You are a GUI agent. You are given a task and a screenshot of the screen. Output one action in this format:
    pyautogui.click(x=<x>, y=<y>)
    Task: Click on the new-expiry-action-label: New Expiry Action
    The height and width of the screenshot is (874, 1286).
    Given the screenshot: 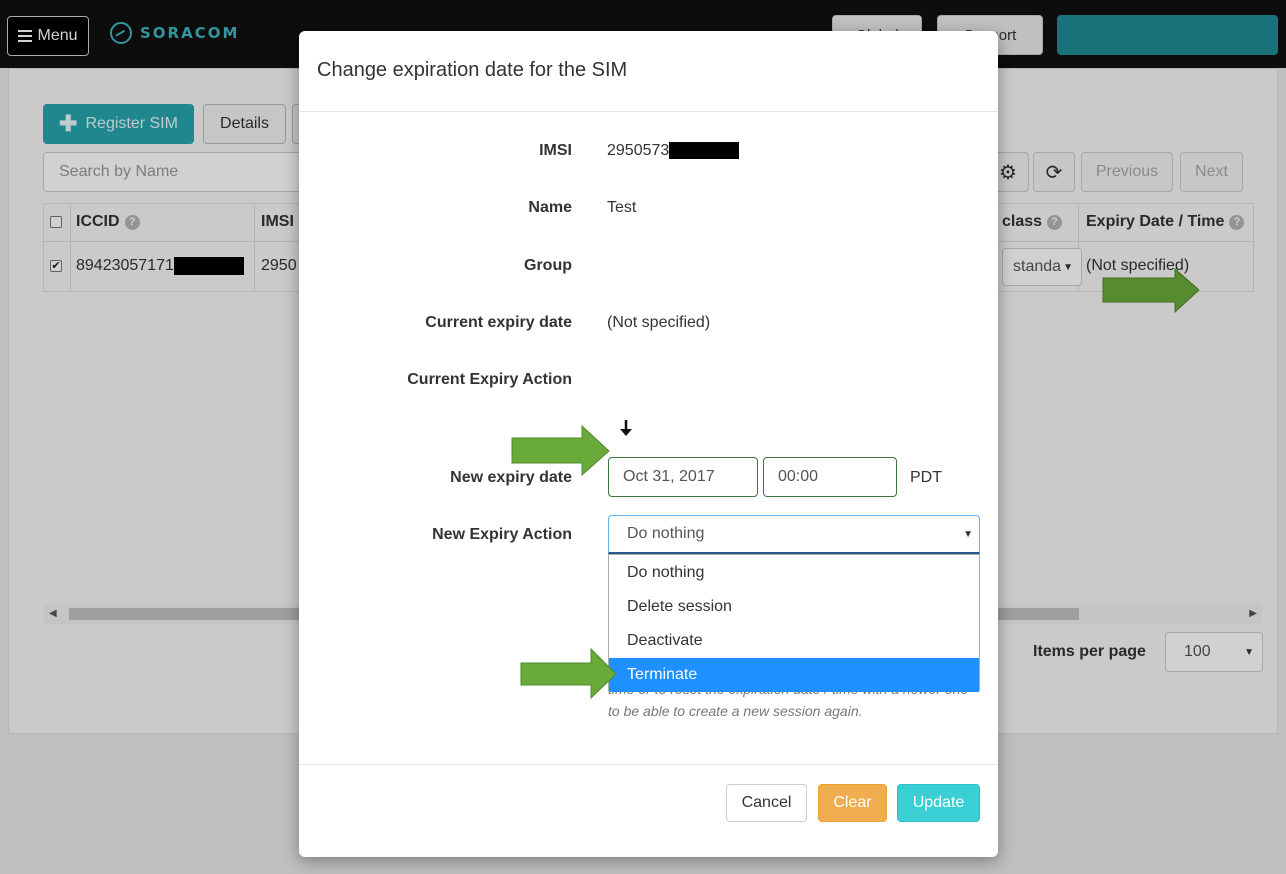 What is the action you would take?
    pyautogui.click(x=502, y=534)
    